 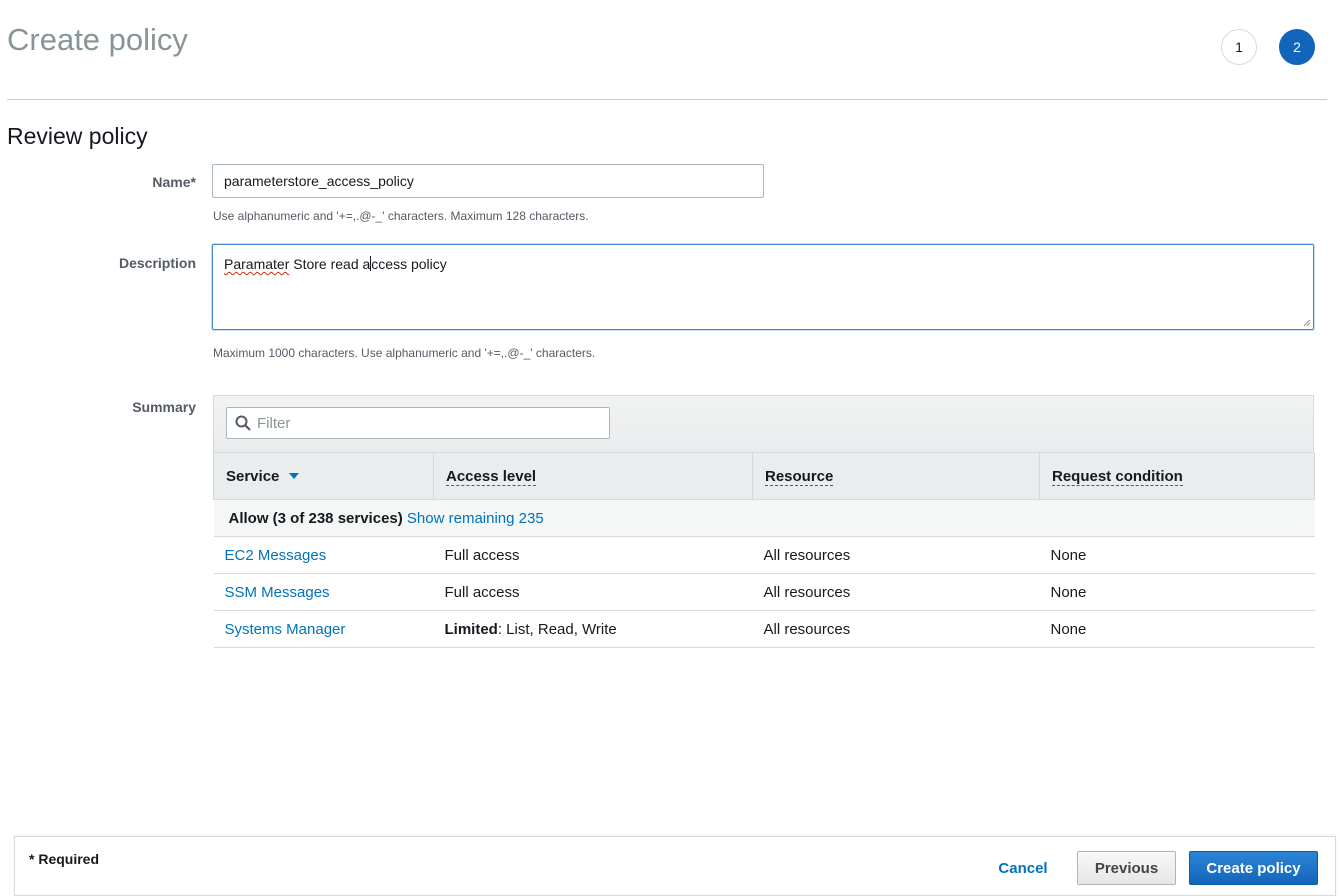 What do you see at coordinates (315, 518) in the screenshot?
I see `allow-label: Allow (3 of 238 services)` at bounding box center [315, 518].